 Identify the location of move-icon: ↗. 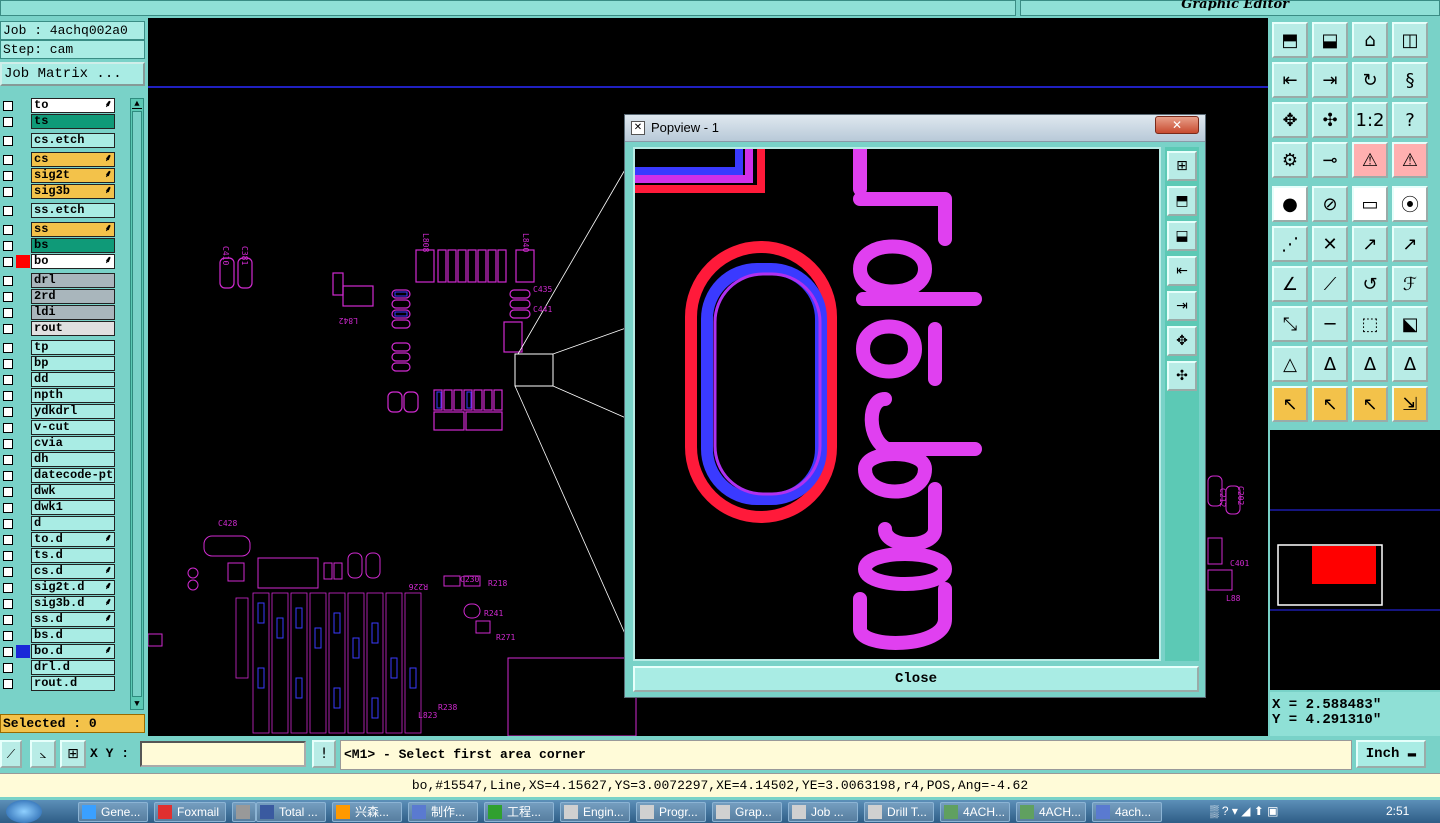
(1370, 244).